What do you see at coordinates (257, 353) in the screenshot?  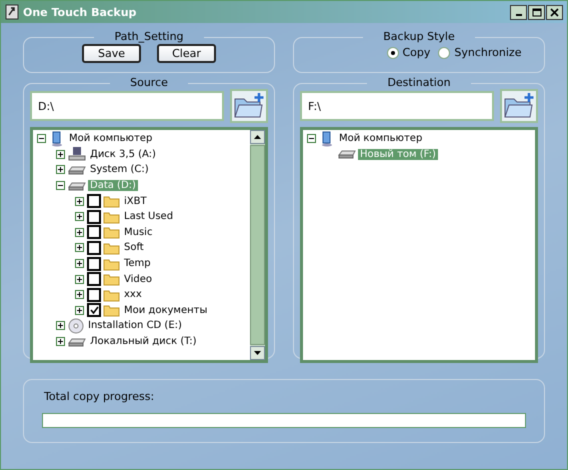 I see `scroll-down-icon` at bounding box center [257, 353].